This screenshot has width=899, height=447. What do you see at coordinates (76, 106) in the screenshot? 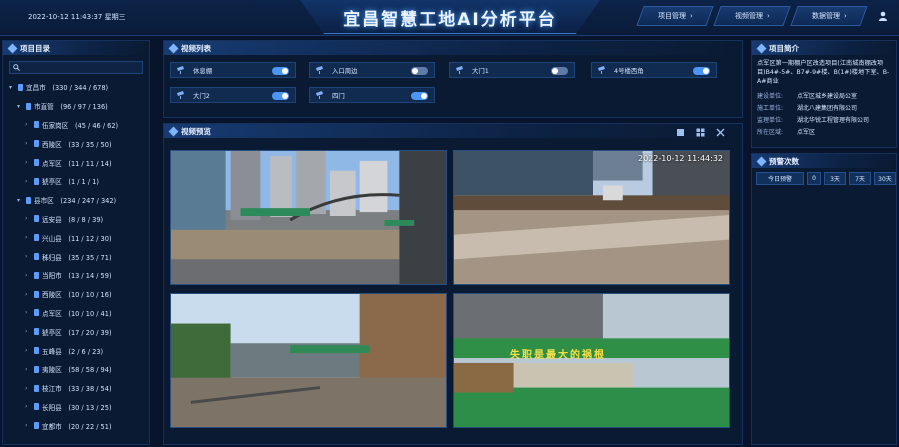
I see `tree-node: ▾ 市直管 (96 / 97 / 136)` at bounding box center [76, 106].